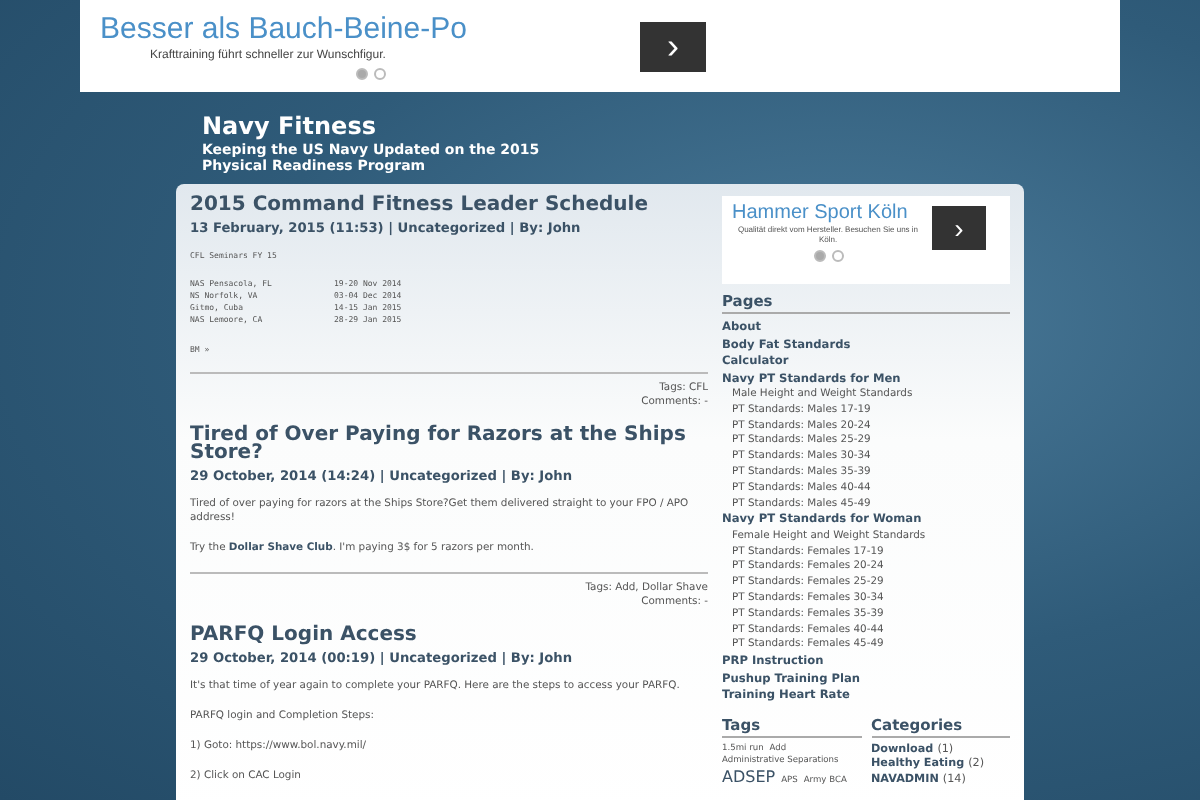 The width and height of the screenshot is (1200, 800). I want to click on post-title: PARFQ Login Access, so click(449, 635).